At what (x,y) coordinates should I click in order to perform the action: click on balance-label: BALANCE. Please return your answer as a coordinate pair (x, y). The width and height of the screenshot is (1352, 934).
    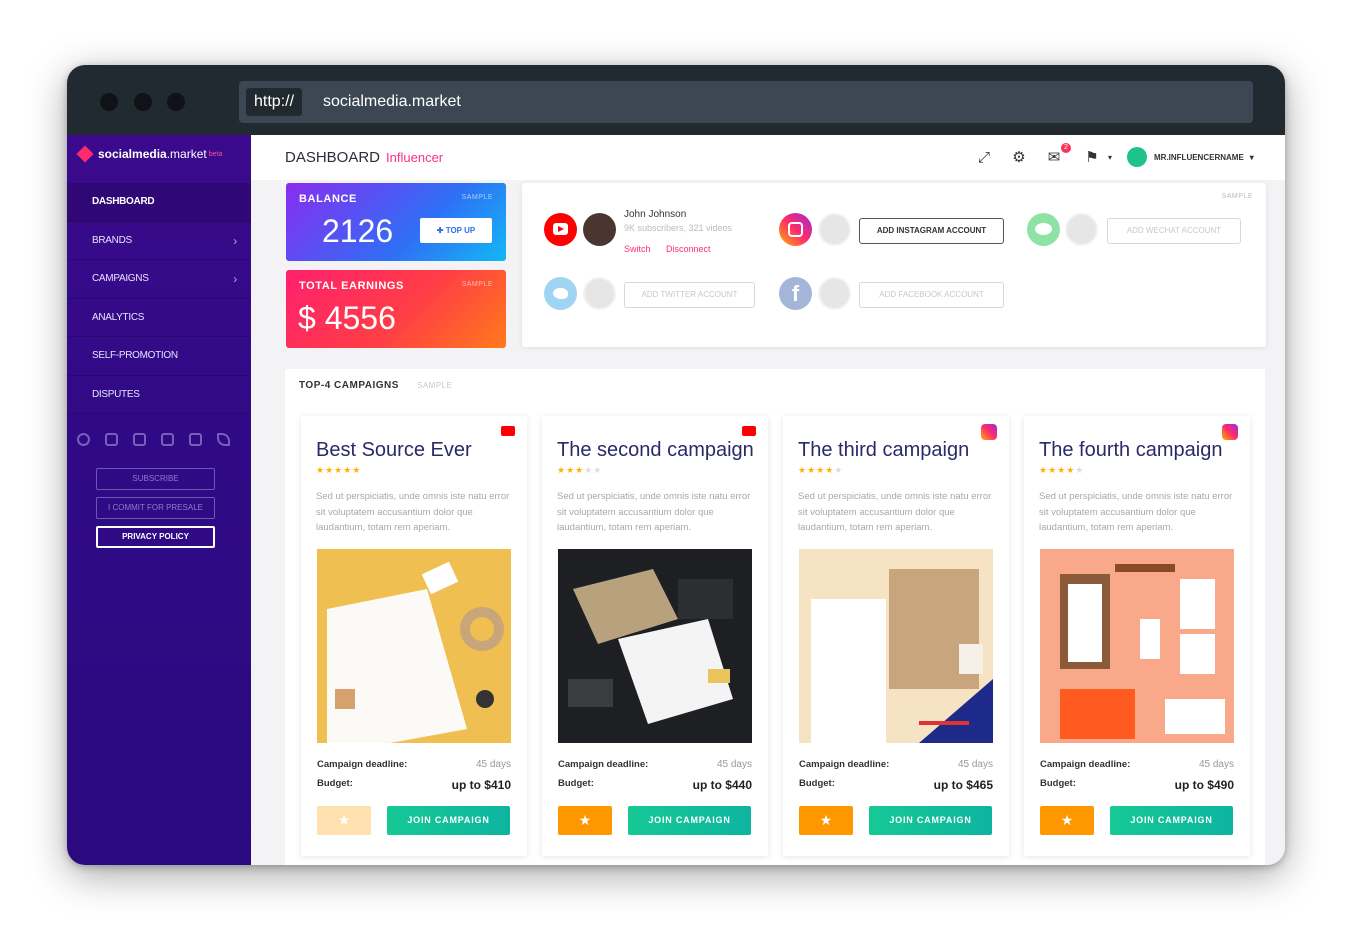
    Looking at the image, I should click on (328, 199).